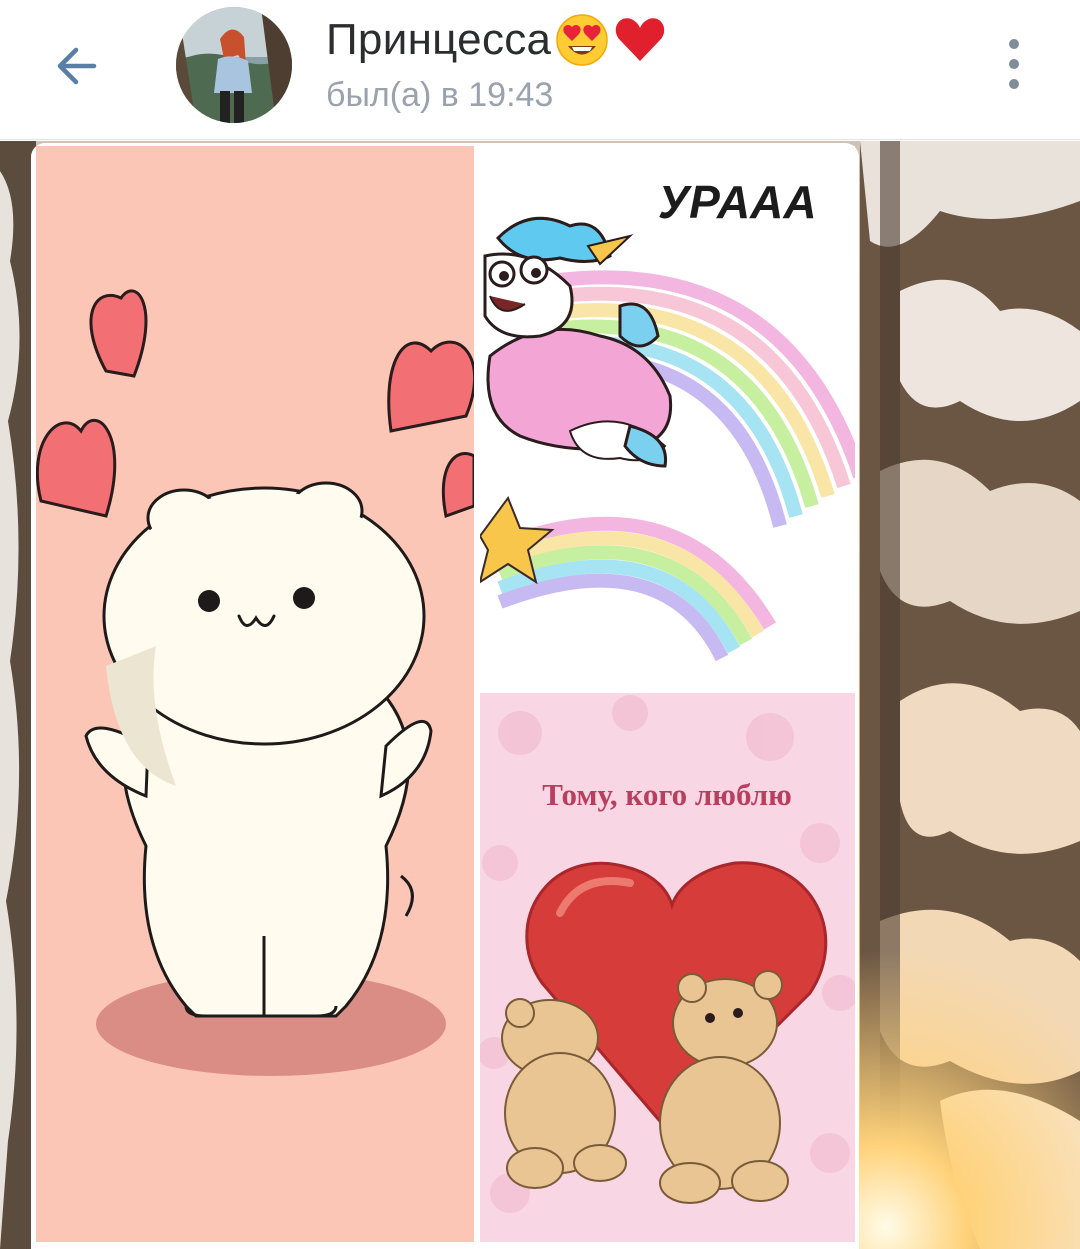 The width and height of the screenshot is (1080, 1249). I want to click on more-options-button, so click(1014, 64).